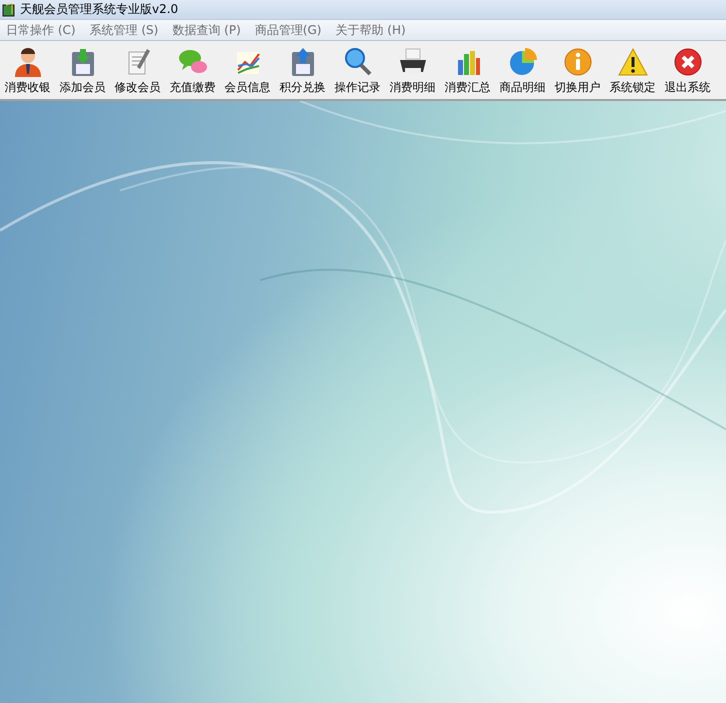 The width and height of the screenshot is (726, 703). Describe the element at coordinates (357, 70) in the screenshot. I see `toolbar-button: 操作记录` at that location.